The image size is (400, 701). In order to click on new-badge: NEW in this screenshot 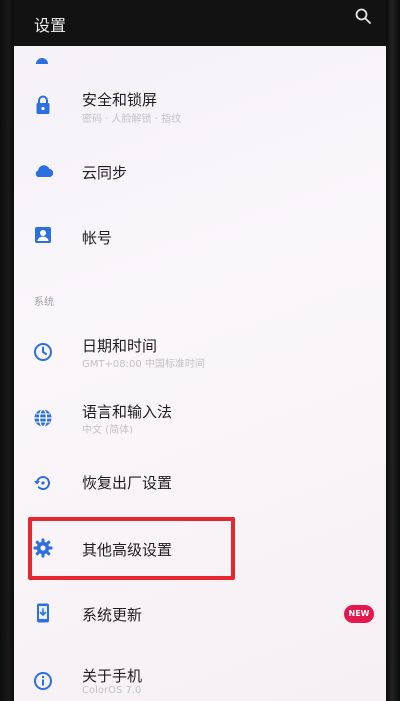, I will do `click(359, 614)`.